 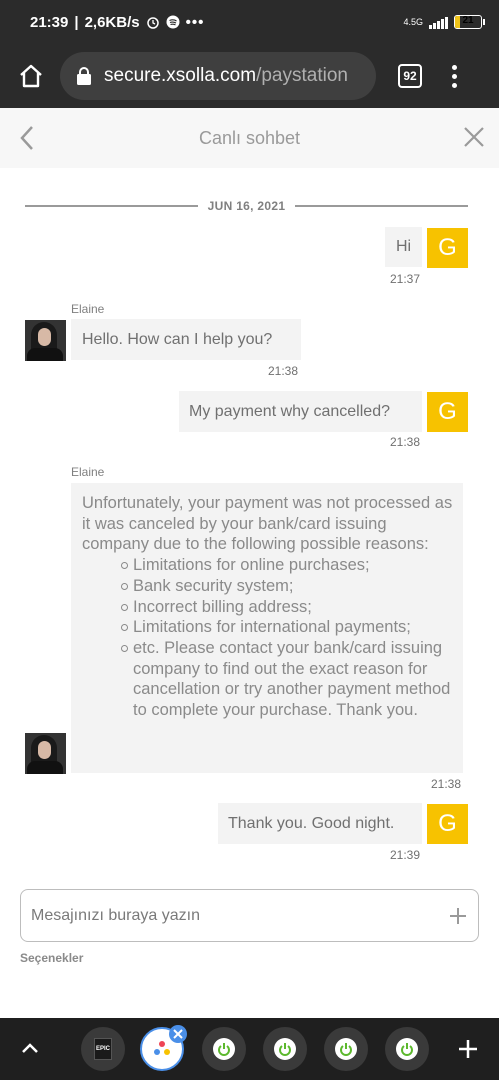 What do you see at coordinates (413, 22) in the screenshot?
I see `network-type: 4.5G` at bounding box center [413, 22].